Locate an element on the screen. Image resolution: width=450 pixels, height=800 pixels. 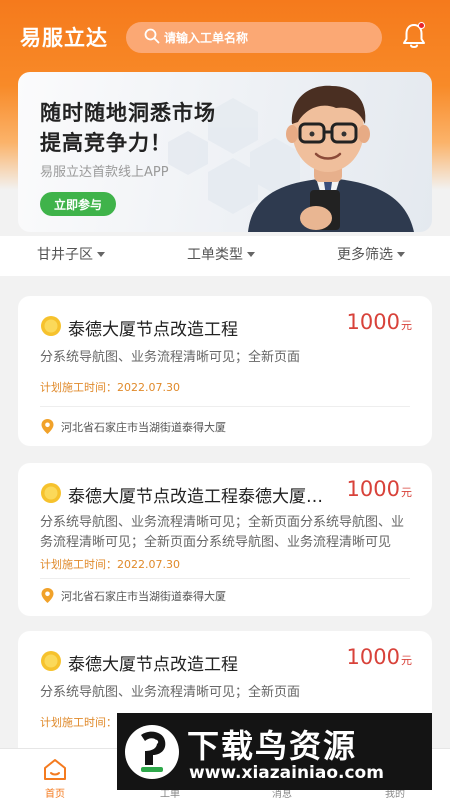
businessman-illustration is located at coordinates (331, 158).